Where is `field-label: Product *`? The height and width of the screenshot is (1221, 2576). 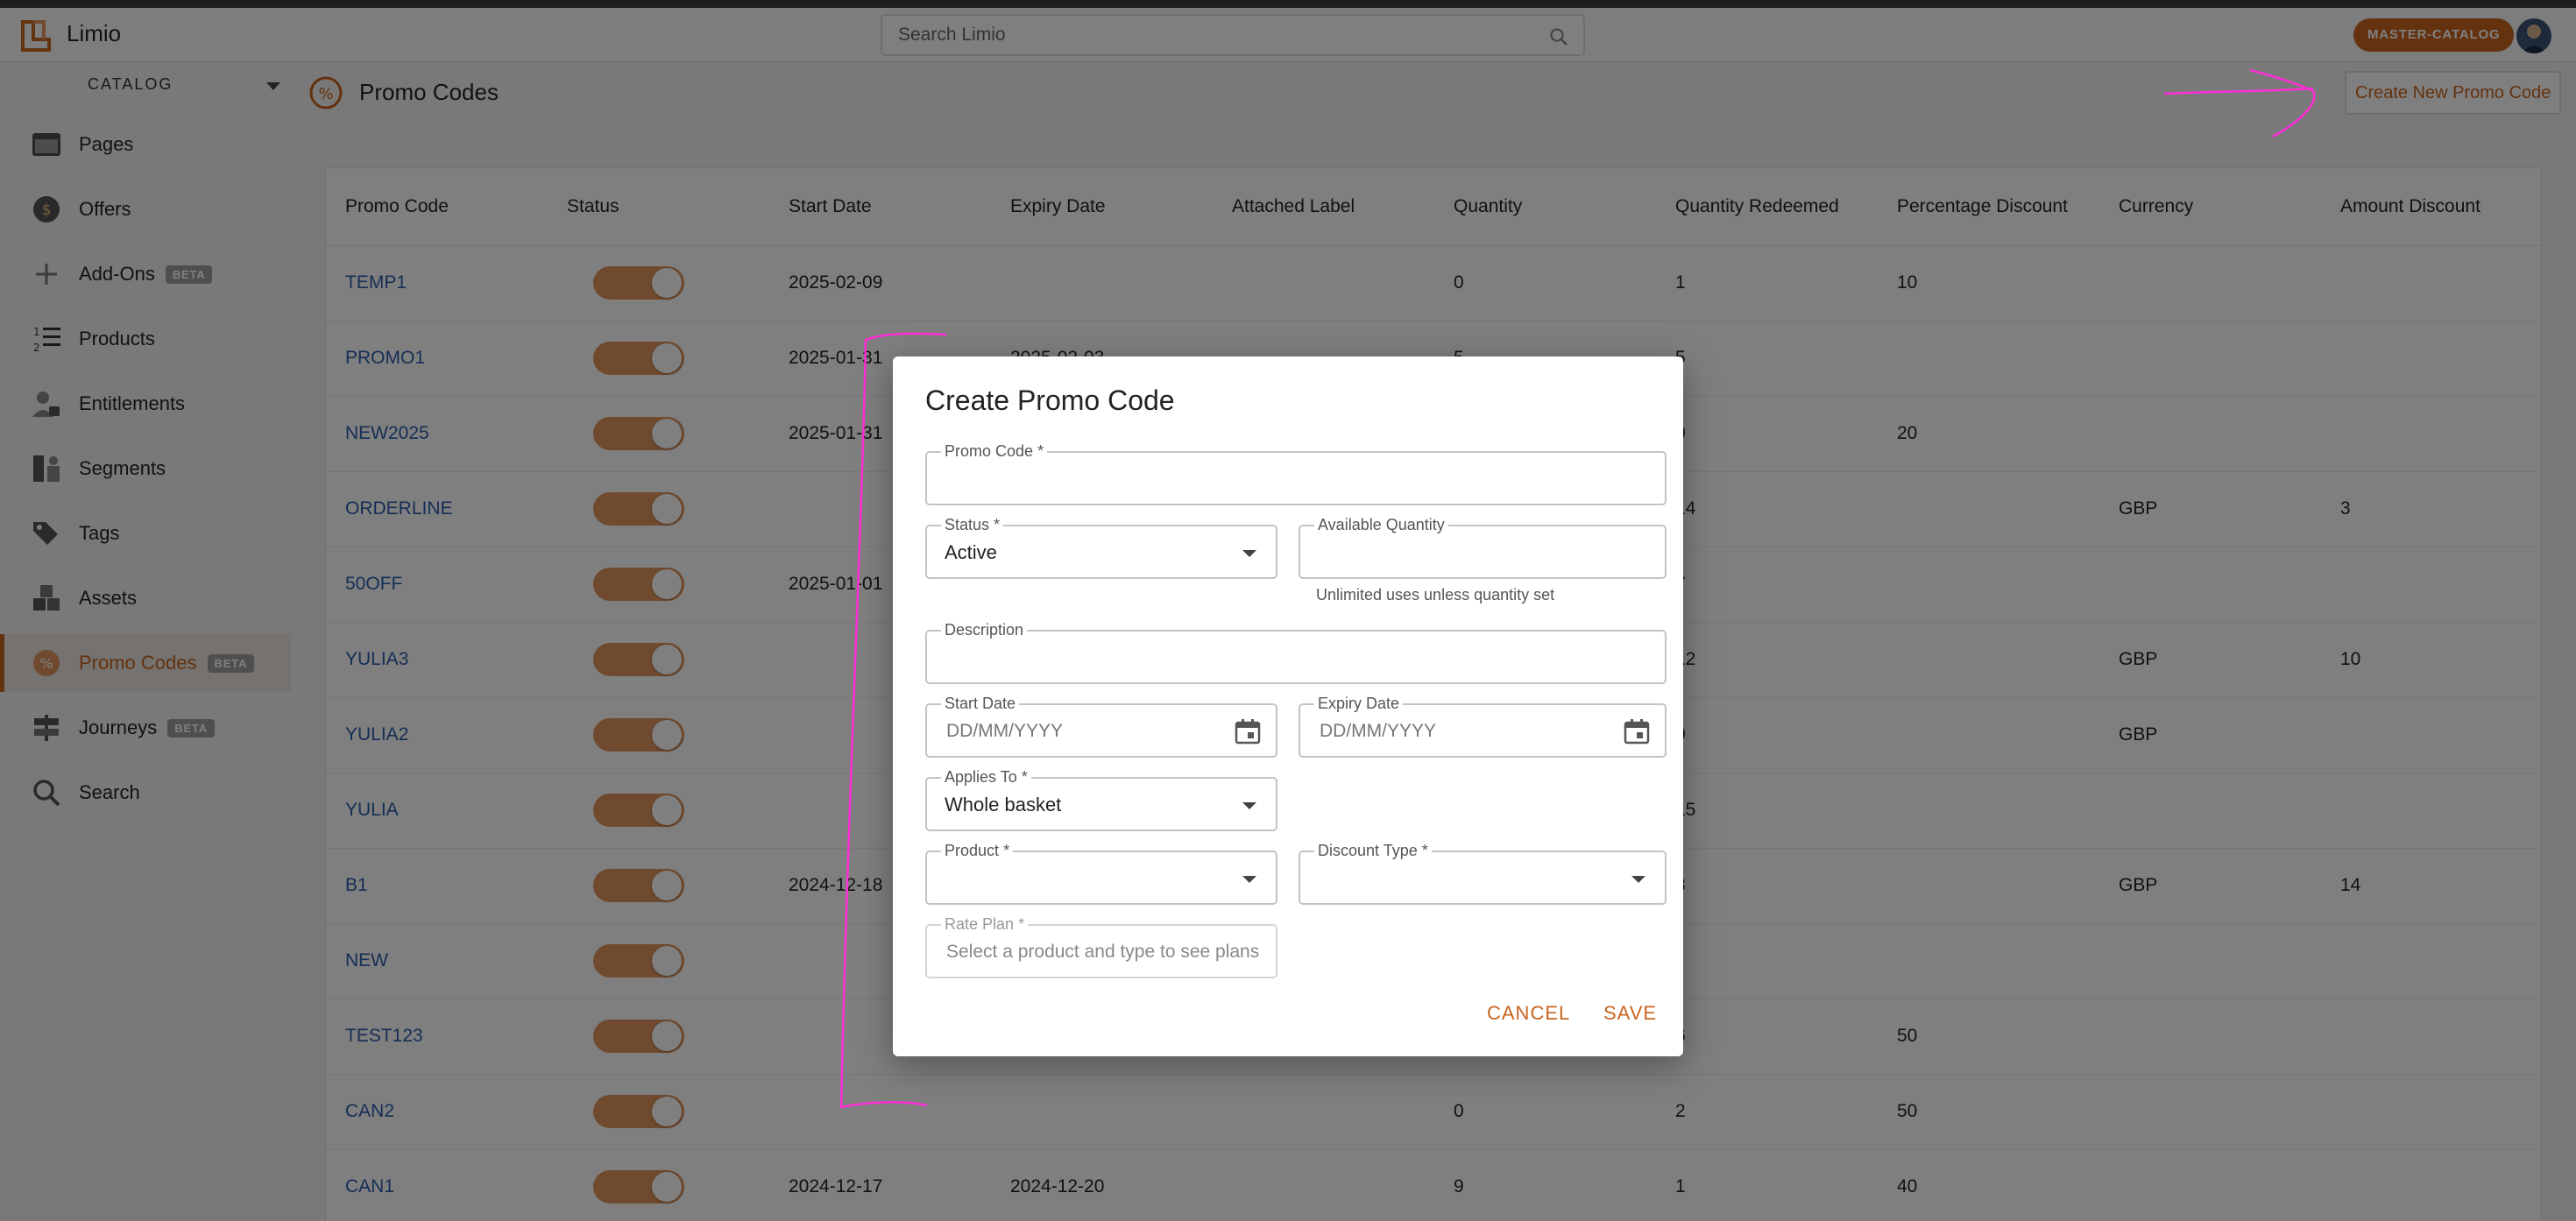 field-label: Product * is located at coordinates (977, 850).